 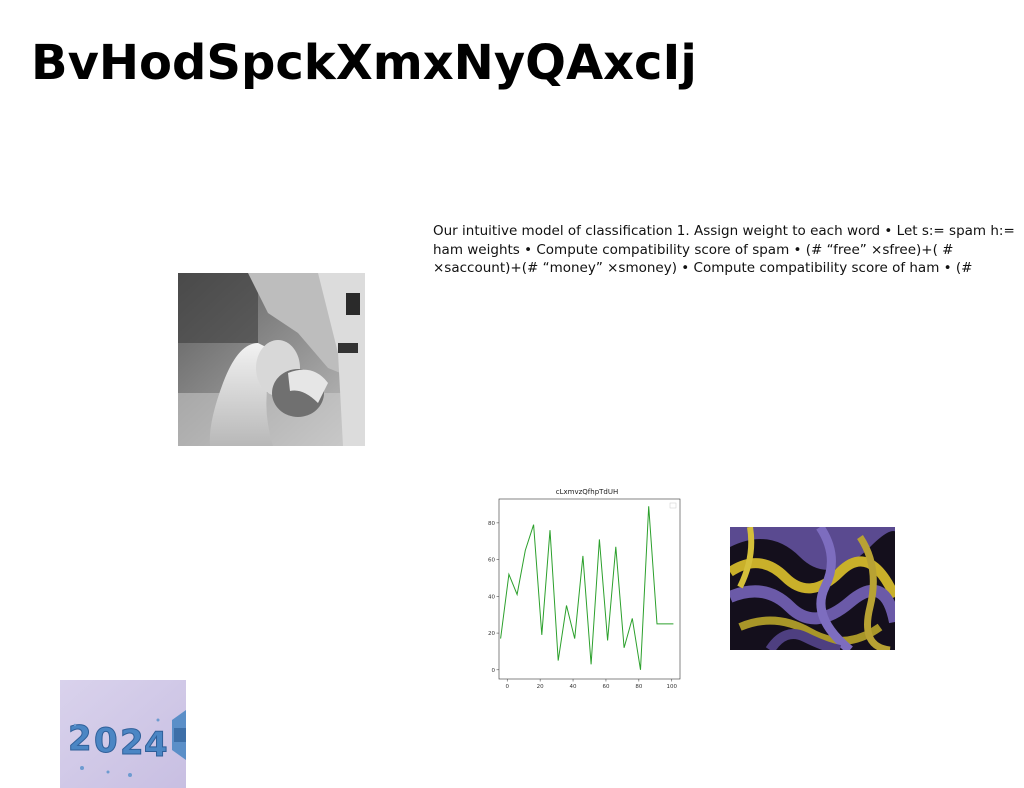 I want to click on plot-frame, so click(x=589, y=589).